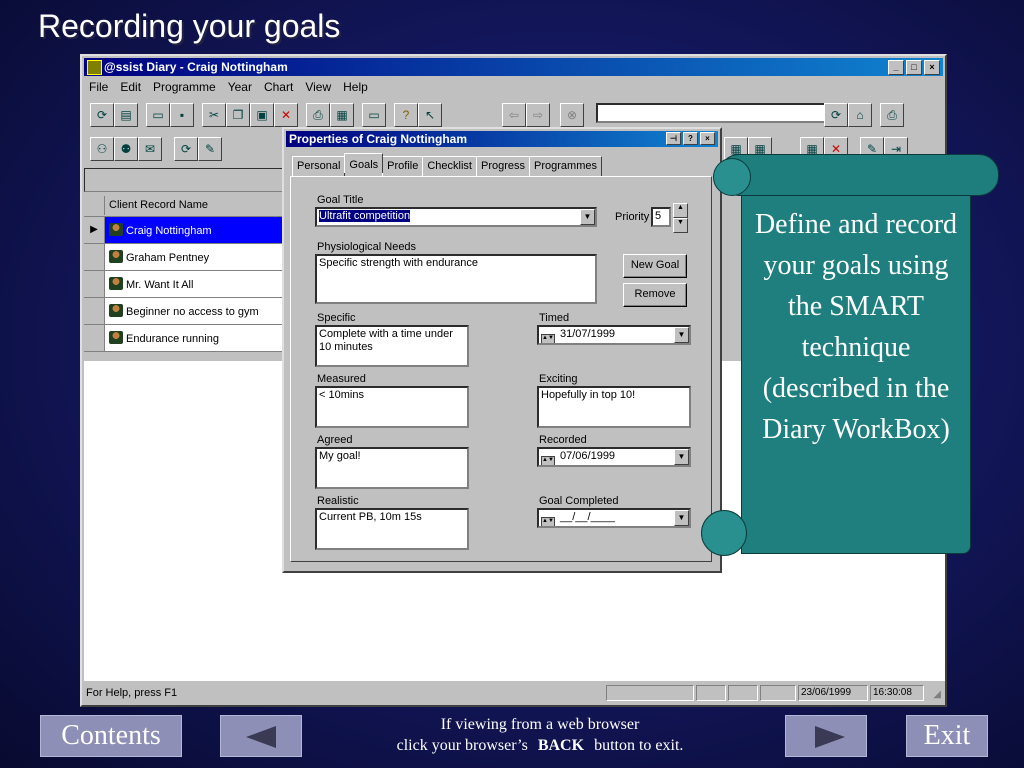 This screenshot has height=768, width=1024. Describe the element at coordinates (430, 115) in the screenshot. I see `context-help-icon: ↖` at that location.